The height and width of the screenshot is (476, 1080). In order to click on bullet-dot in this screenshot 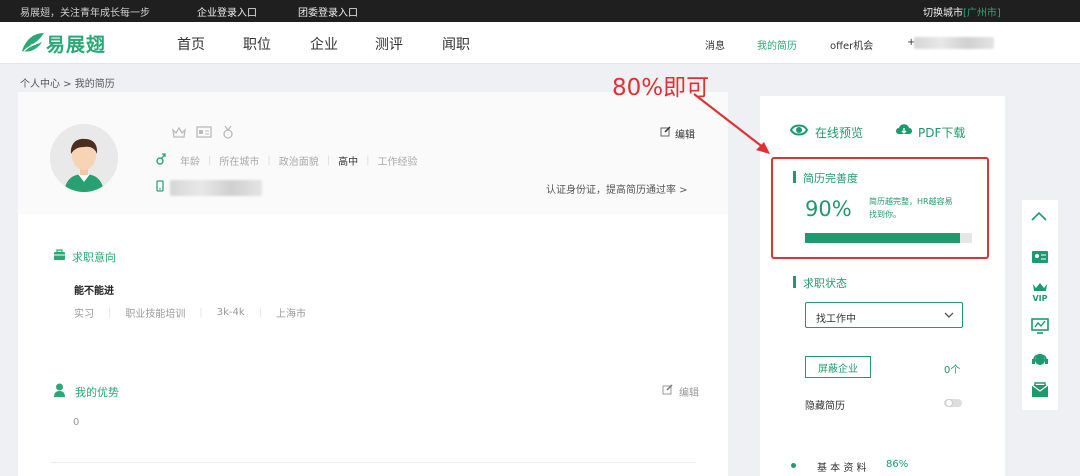, I will do `click(793, 465)`.